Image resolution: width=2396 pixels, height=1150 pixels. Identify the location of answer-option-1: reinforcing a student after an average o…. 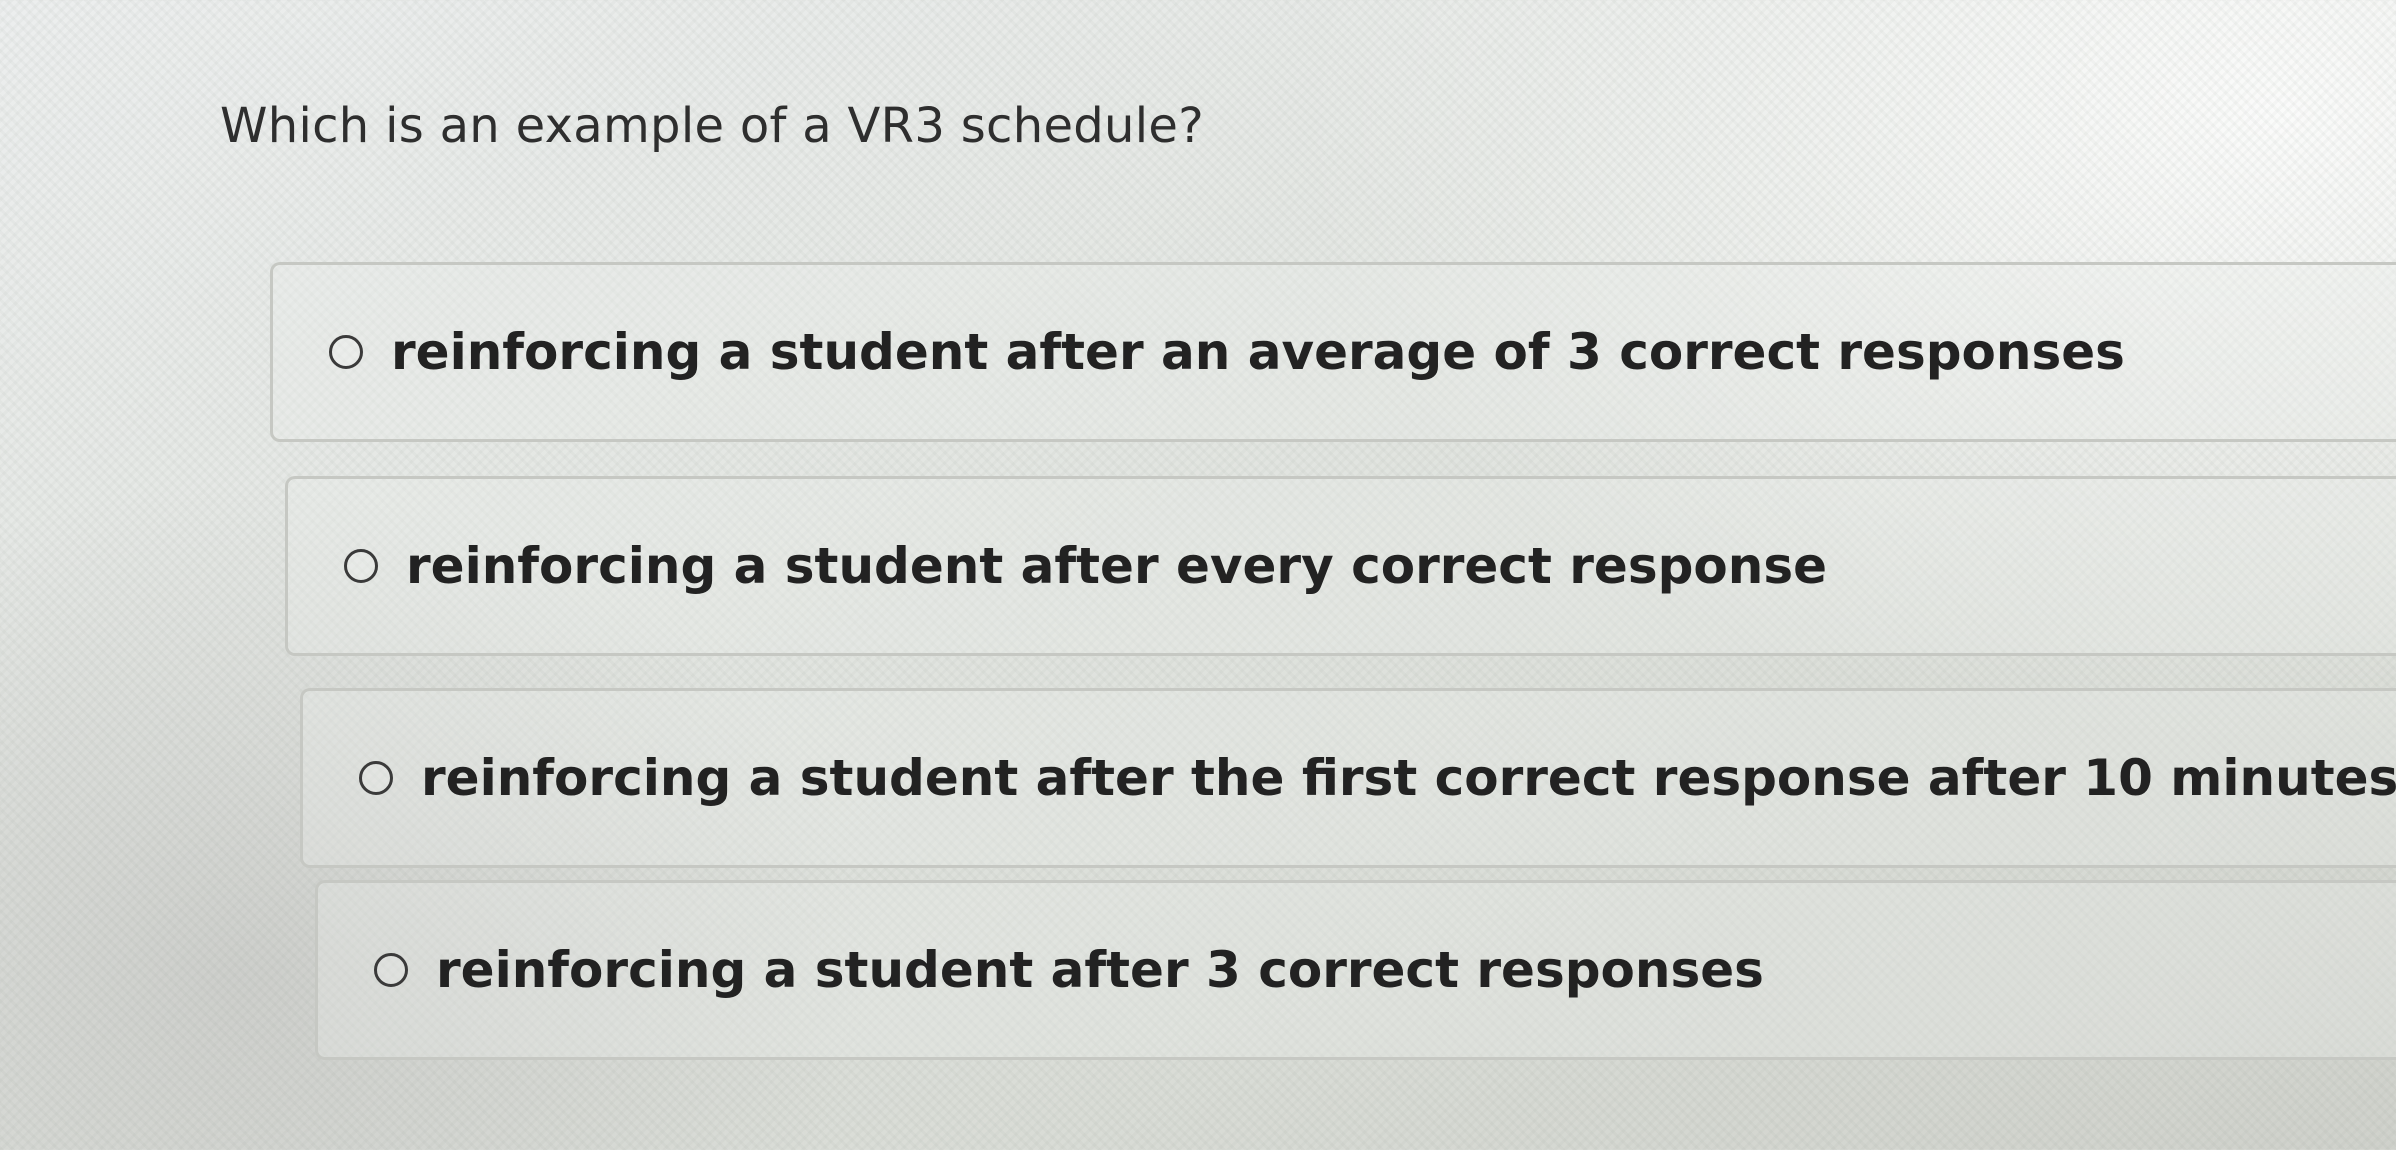
(1333, 352).